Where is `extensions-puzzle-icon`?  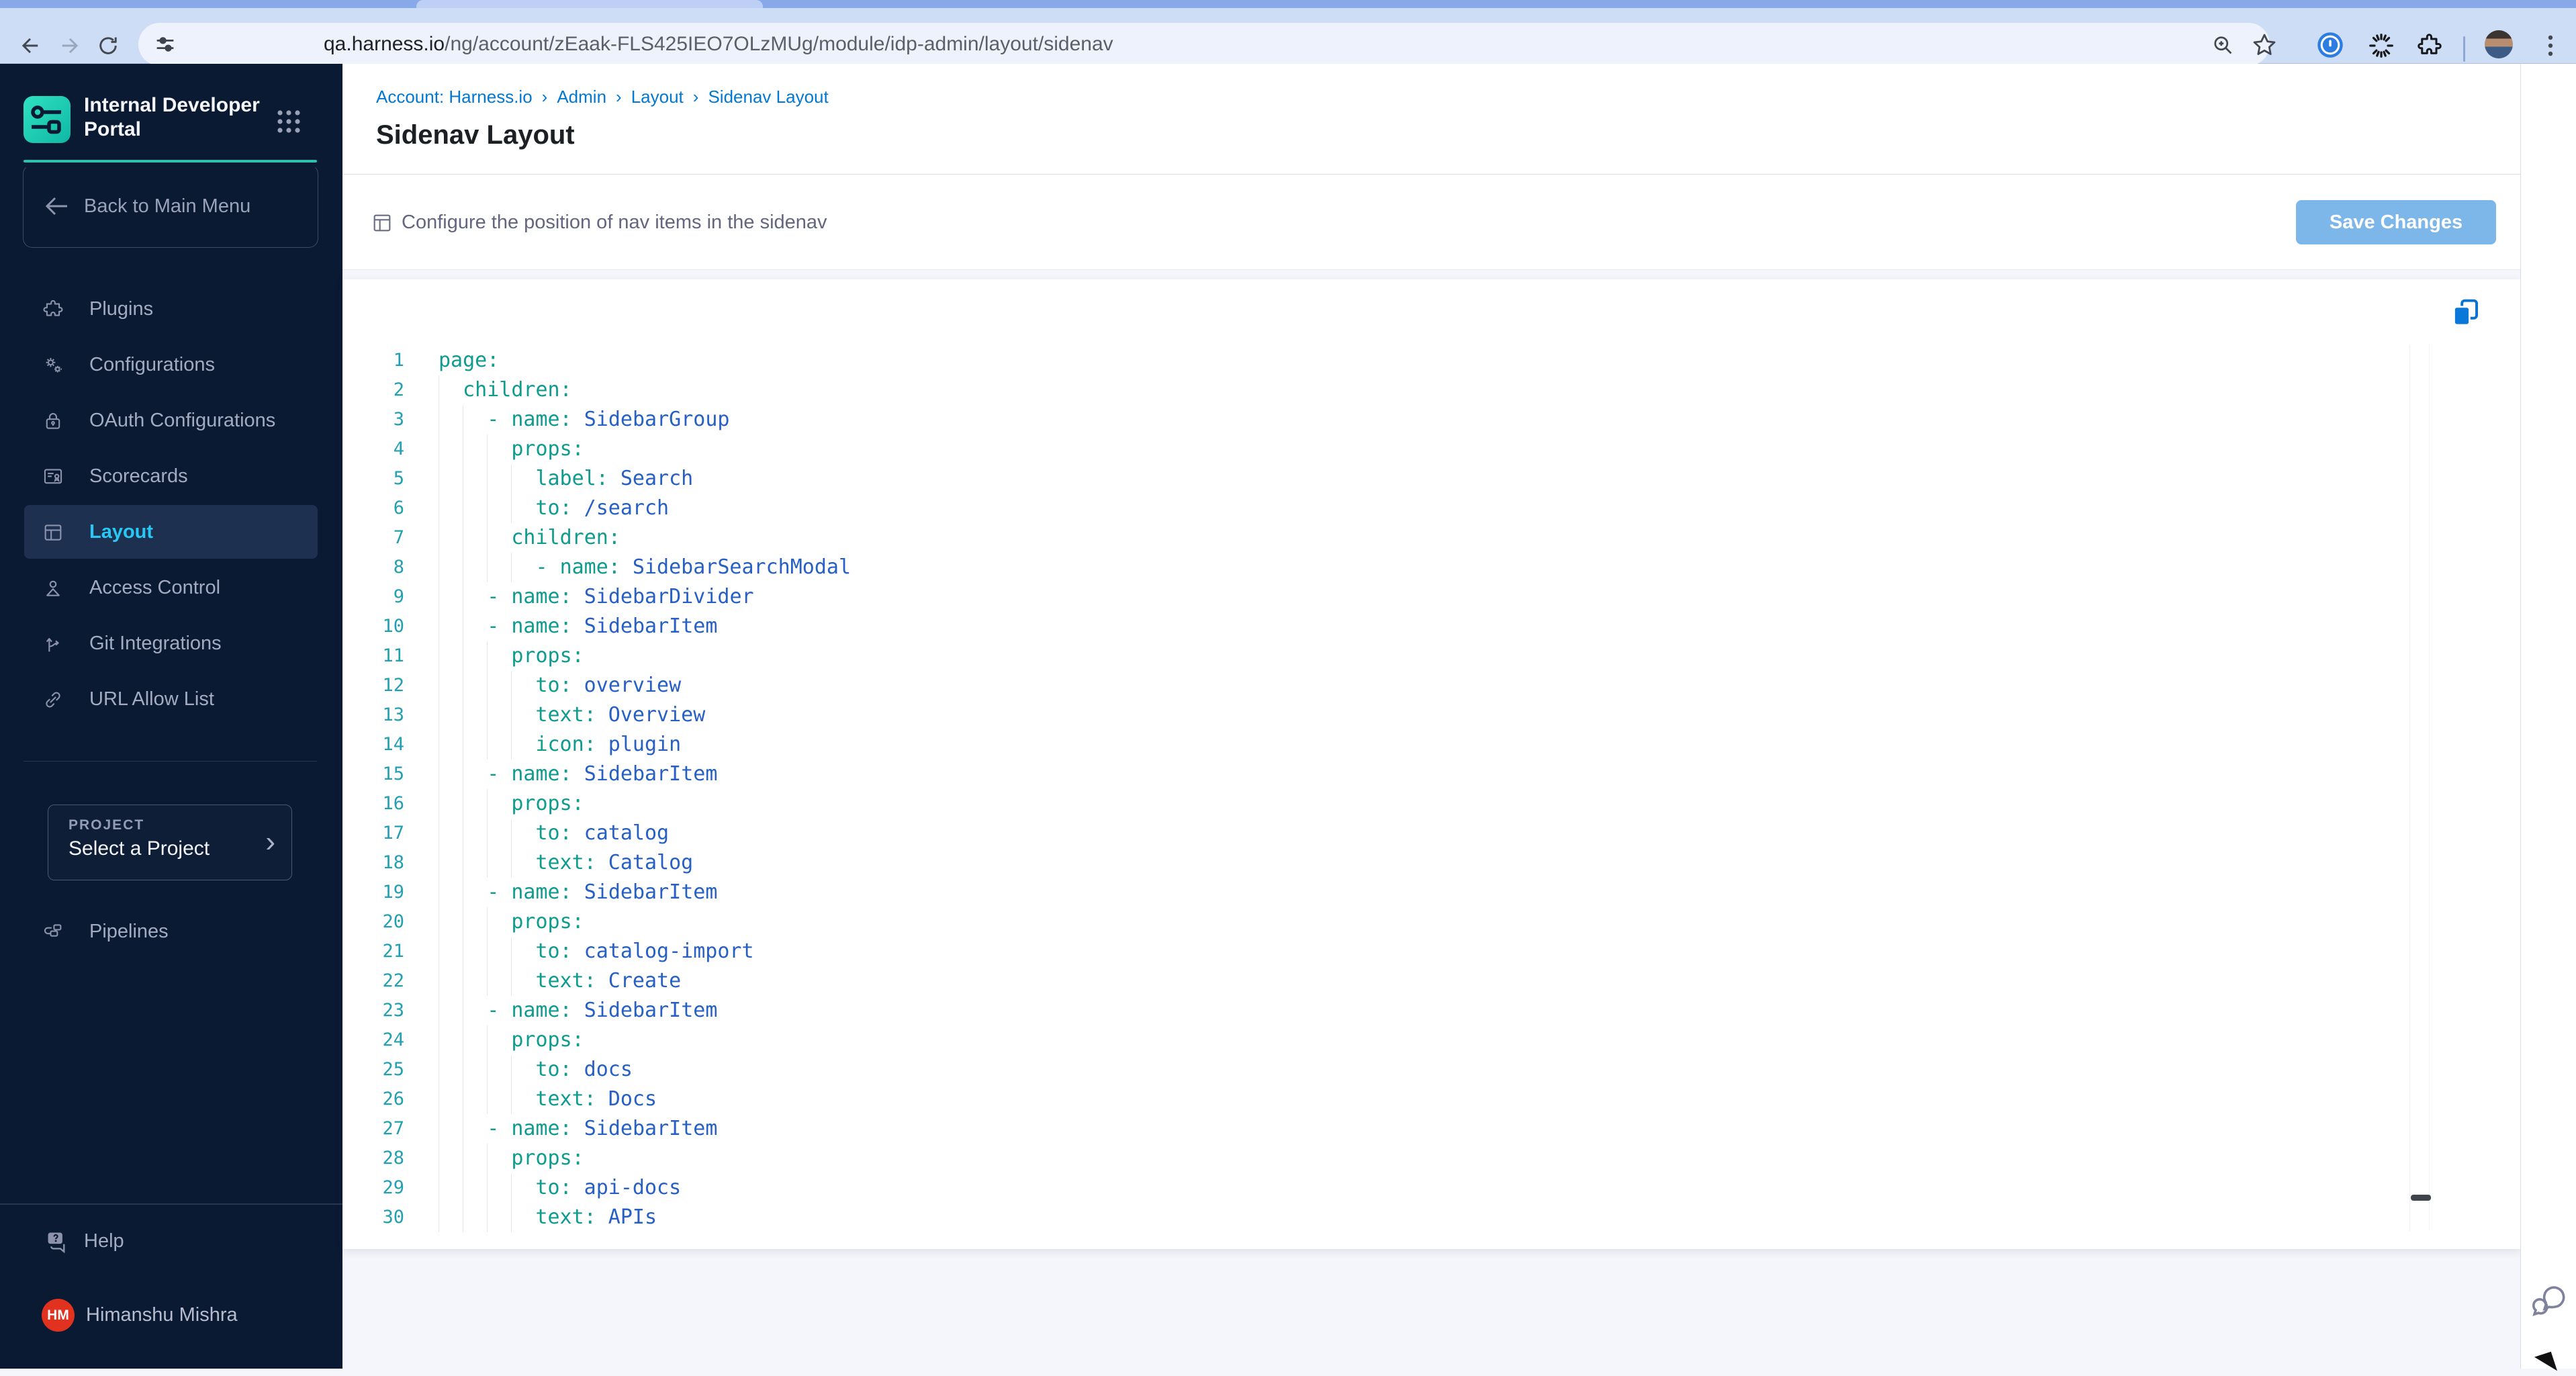 extensions-puzzle-icon is located at coordinates (2429, 45).